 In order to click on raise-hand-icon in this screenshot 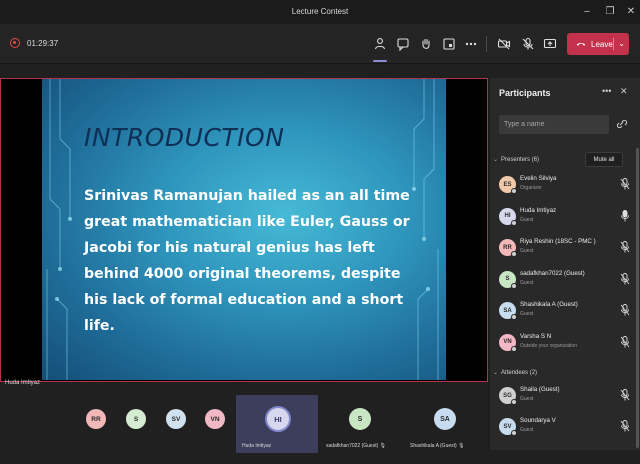, I will do `click(426, 44)`.